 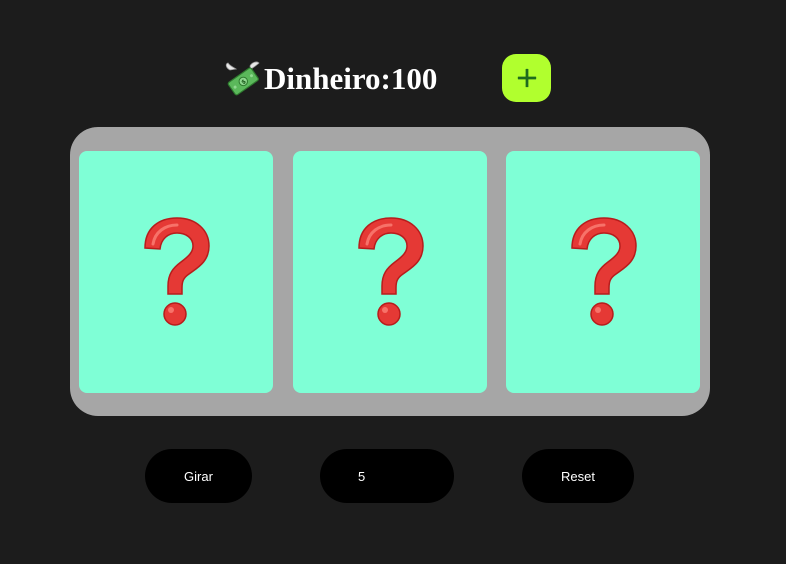 I want to click on controls: Girar Reset, so click(x=393, y=476).